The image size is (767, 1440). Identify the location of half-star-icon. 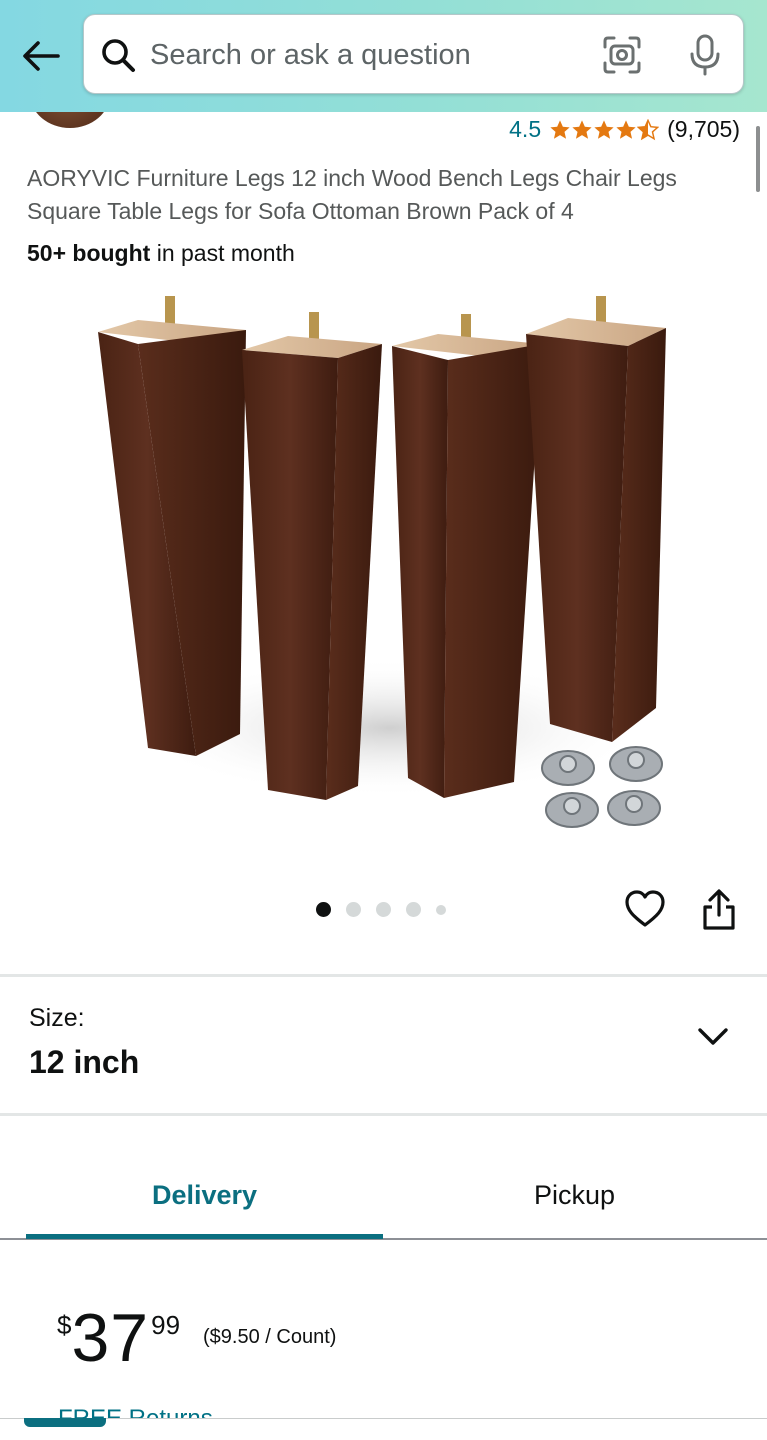
(648, 129).